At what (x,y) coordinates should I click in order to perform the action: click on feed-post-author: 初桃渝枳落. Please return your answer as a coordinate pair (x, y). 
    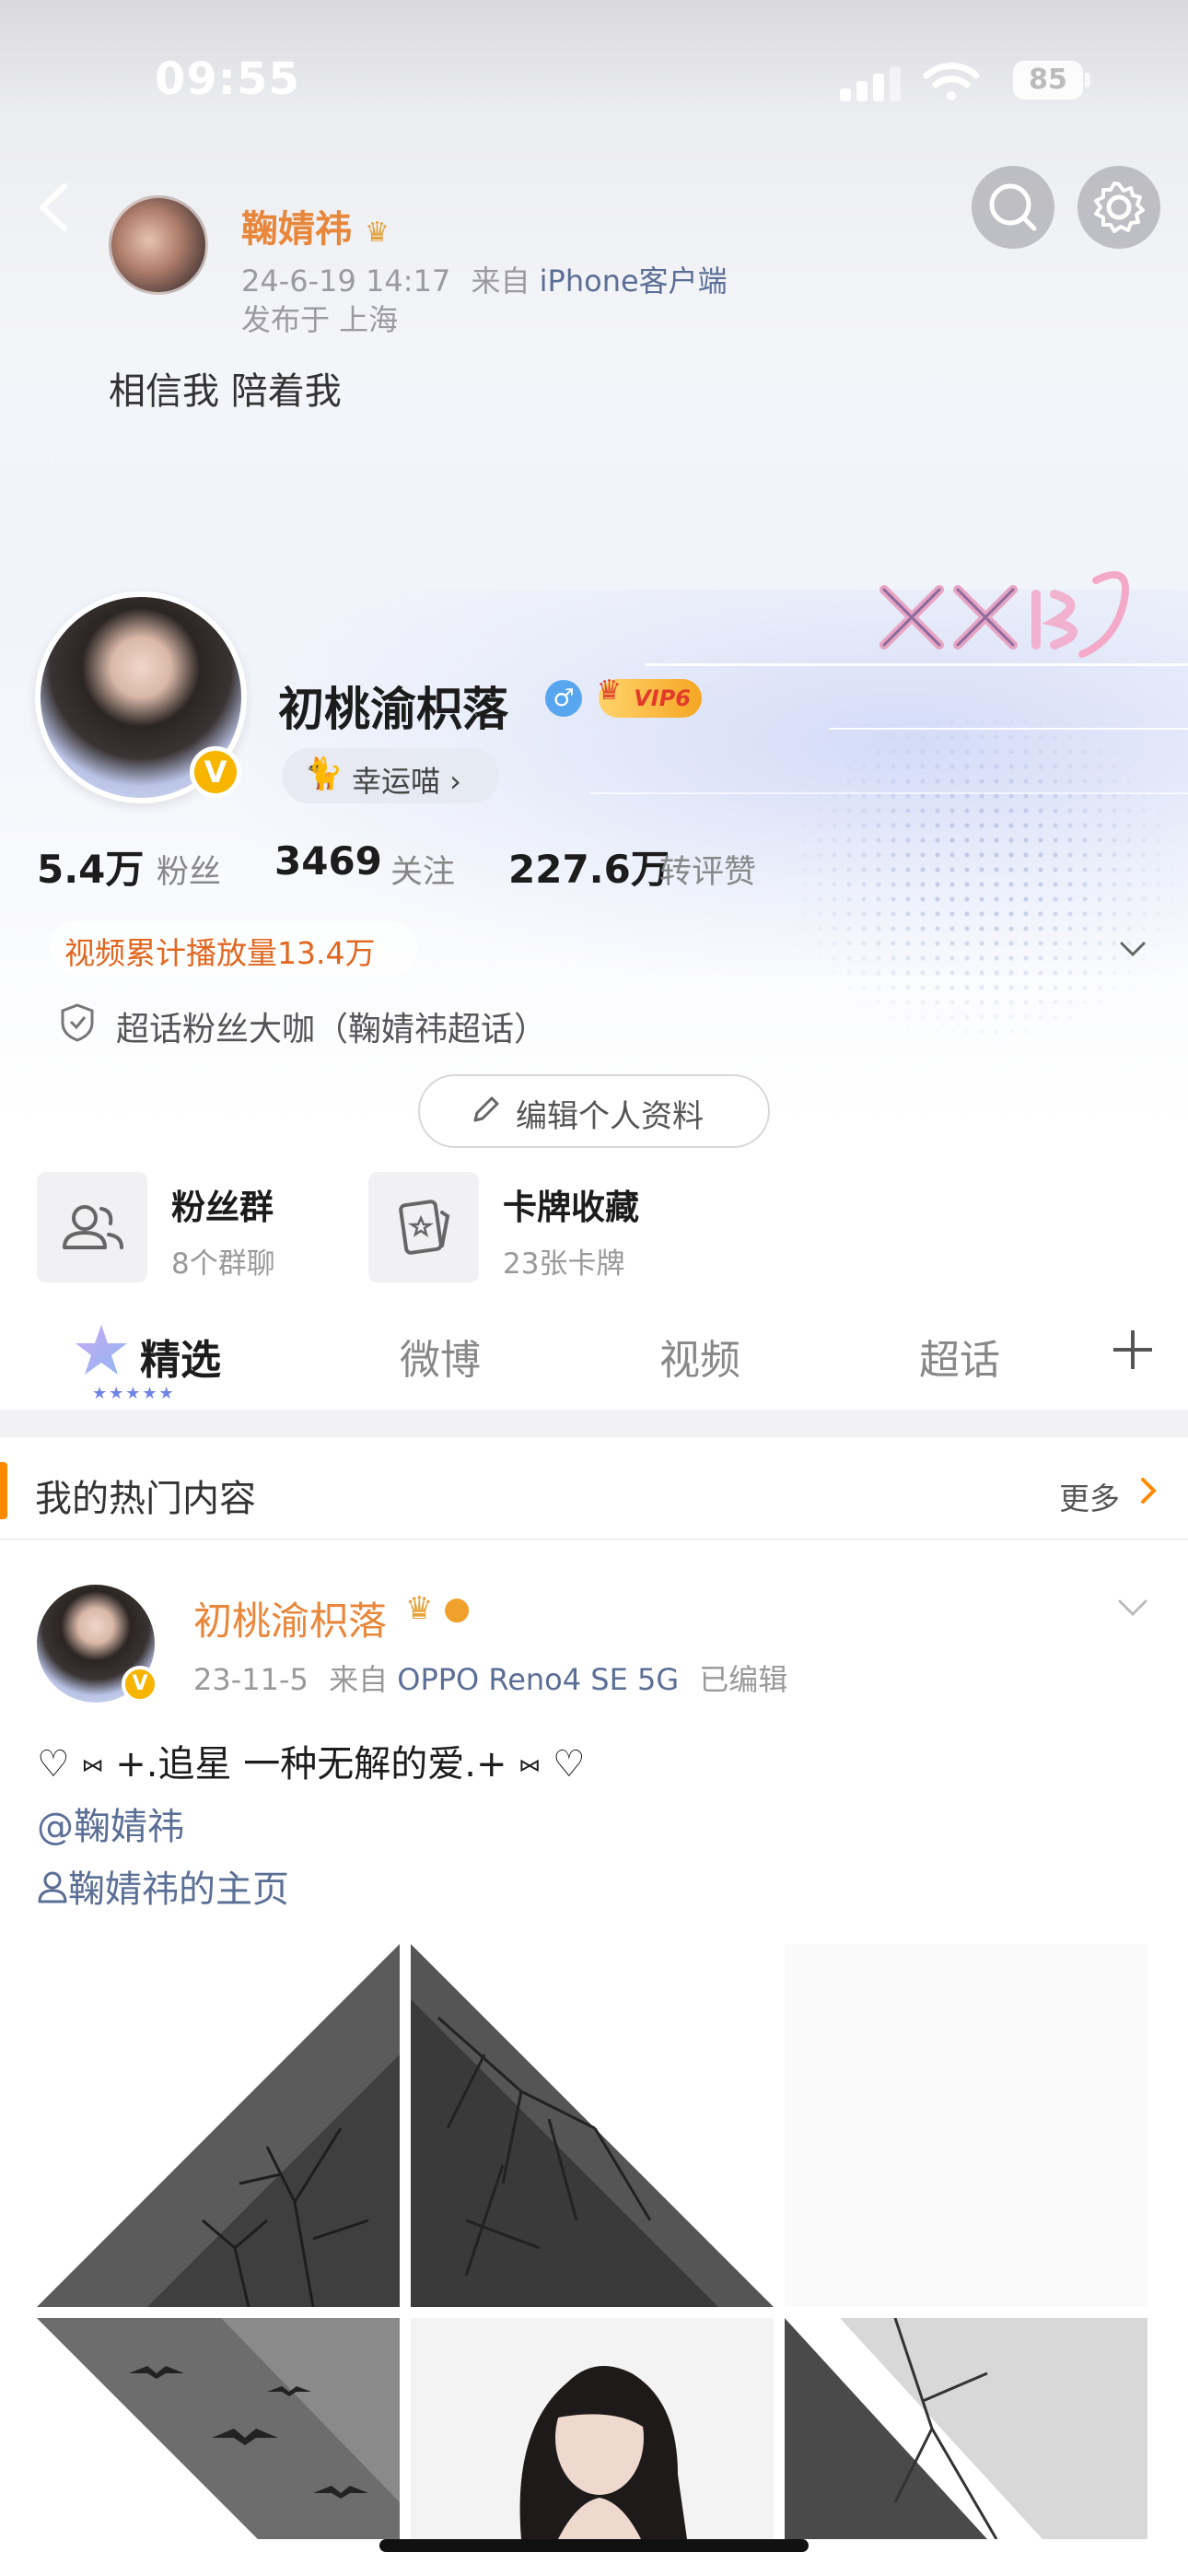
    Looking at the image, I should click on (290, 1618).